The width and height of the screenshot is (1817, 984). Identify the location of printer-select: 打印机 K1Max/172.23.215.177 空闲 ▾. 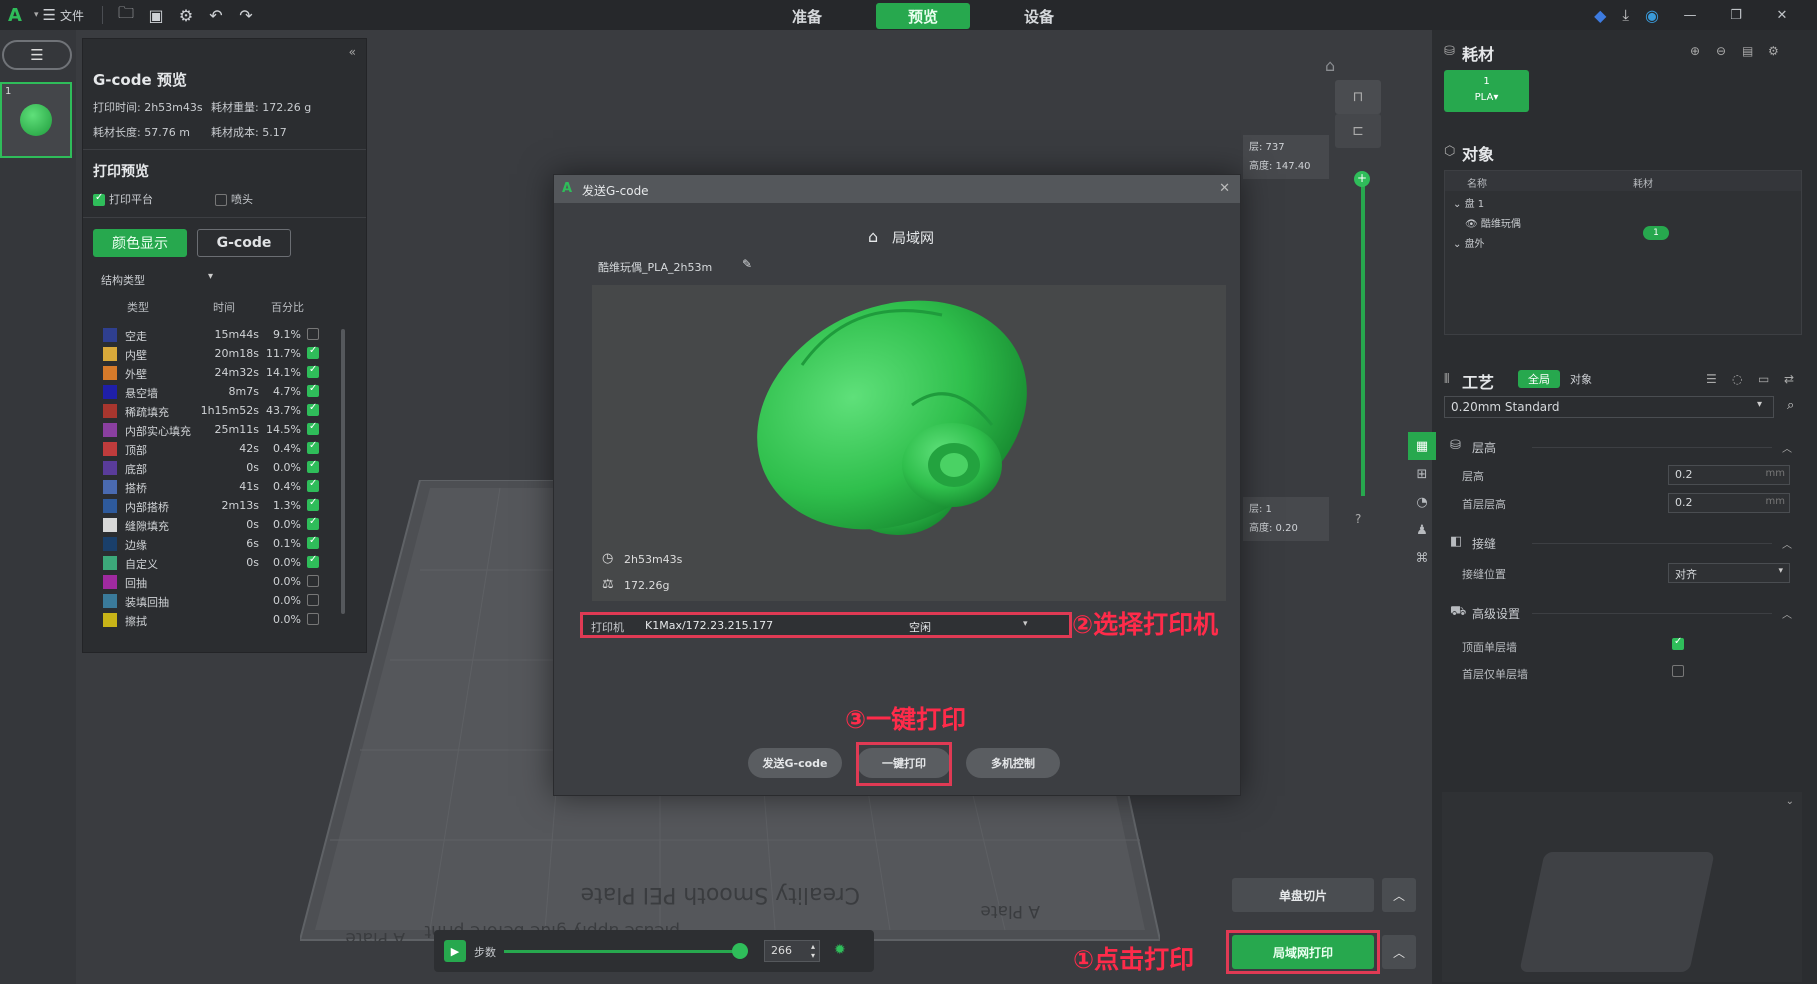
(826, 625).